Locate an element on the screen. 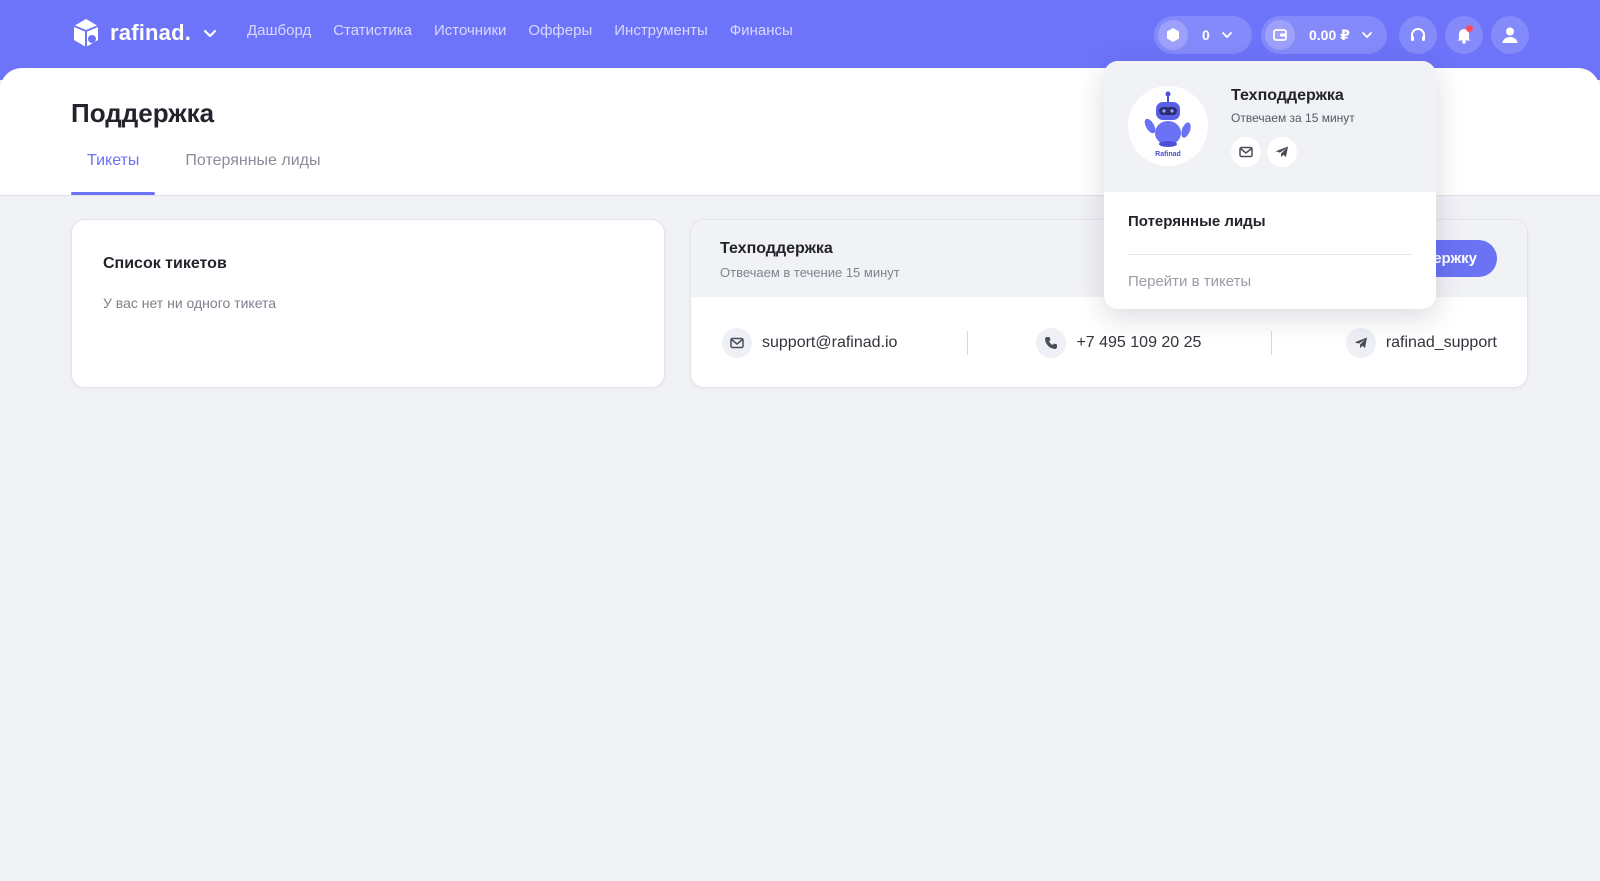 The width and height of the screenshot is (1600, 881). tab-lost-leads: Потерянные лиды is located at coordinates (252, 173).